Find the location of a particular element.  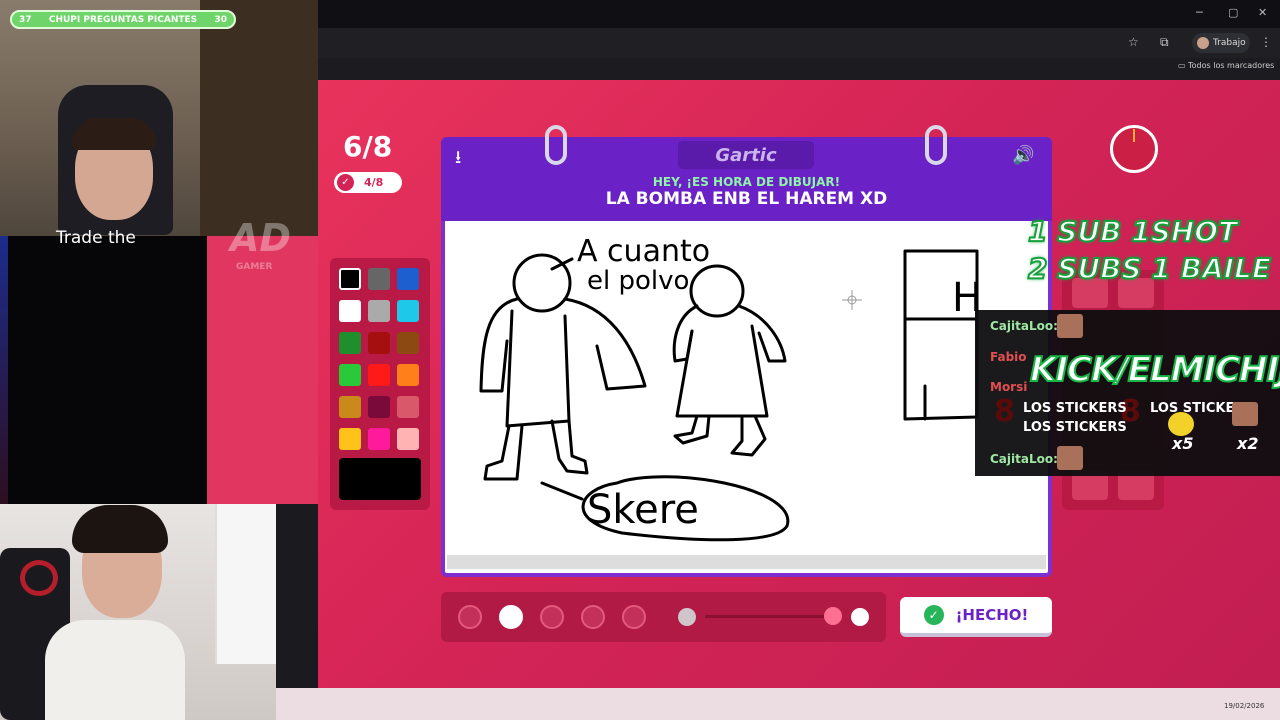

overlay-edge is located at coordinates (4, 370).